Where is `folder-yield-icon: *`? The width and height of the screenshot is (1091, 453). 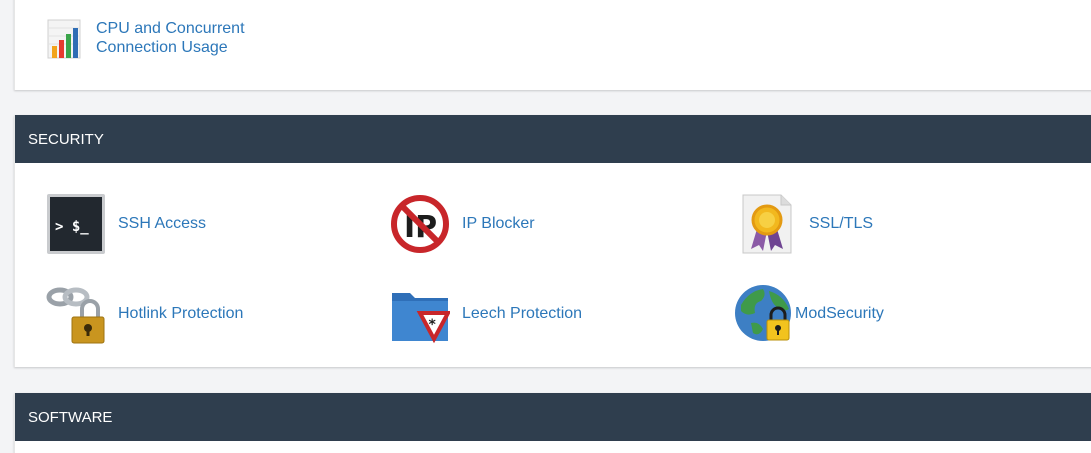
folder-yield-icon: * is located at coordinates (420, 314).